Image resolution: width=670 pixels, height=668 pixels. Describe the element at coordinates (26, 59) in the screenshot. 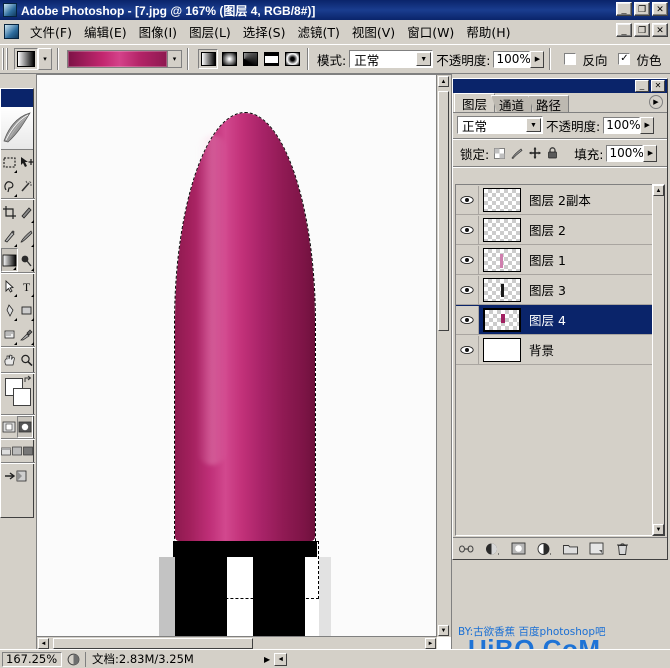

I see `current-tool-icon` at that location.